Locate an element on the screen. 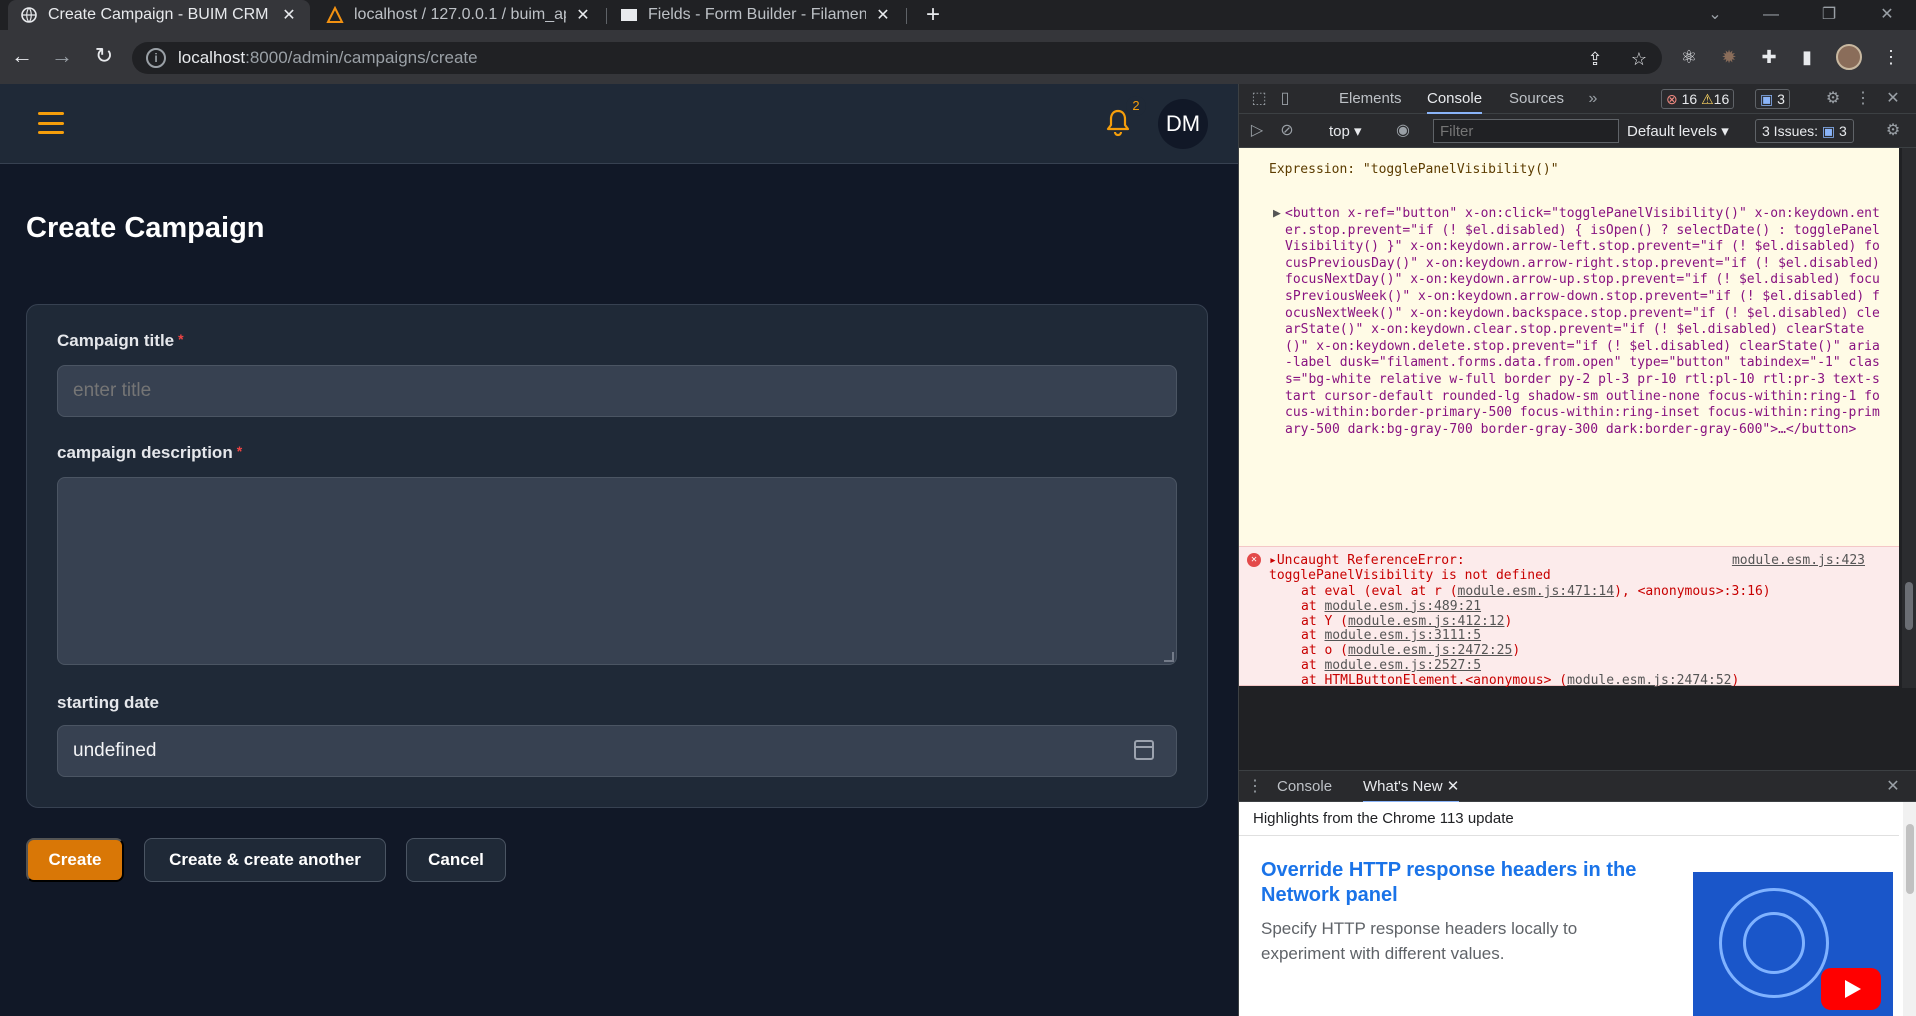 This screenshot has width=1916, height=1016. page-title: Create Campaign is located at coordinates (145, 228).